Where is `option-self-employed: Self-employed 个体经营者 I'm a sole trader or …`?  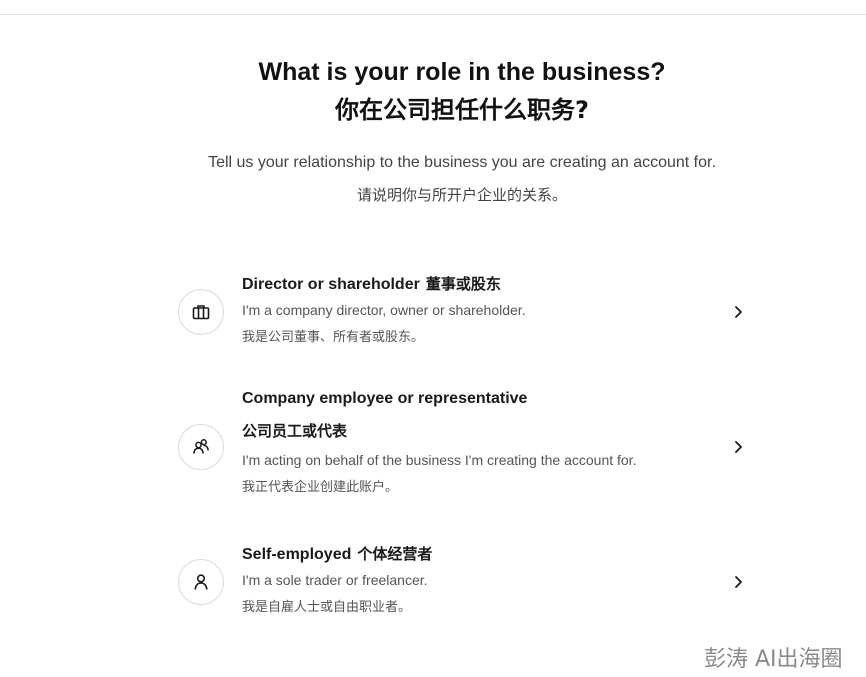
option-self-employed: Self-employed 个体经营者 I'm a sole trader or … is located at coordinates (464, 581).